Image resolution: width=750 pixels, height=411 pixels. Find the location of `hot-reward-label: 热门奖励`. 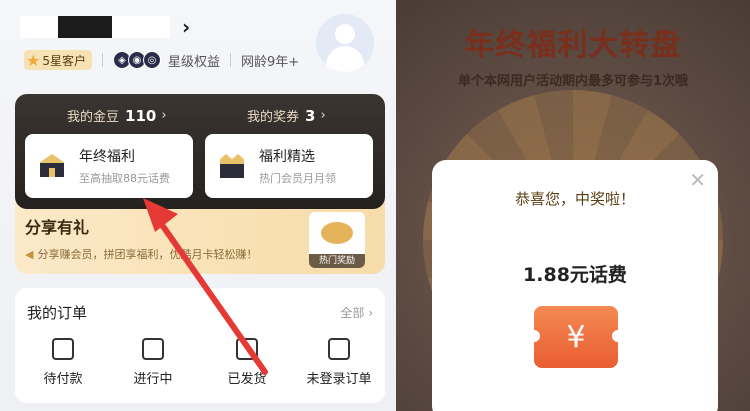

hot-reward-label: 热门奖励 is located at coordinates (337, 261).